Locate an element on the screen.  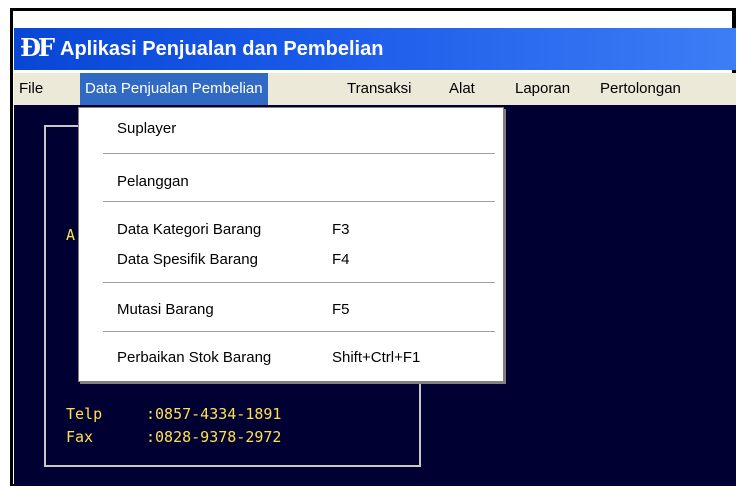
menu-item-label: Pelanggan is located at coordinates (153, 181).